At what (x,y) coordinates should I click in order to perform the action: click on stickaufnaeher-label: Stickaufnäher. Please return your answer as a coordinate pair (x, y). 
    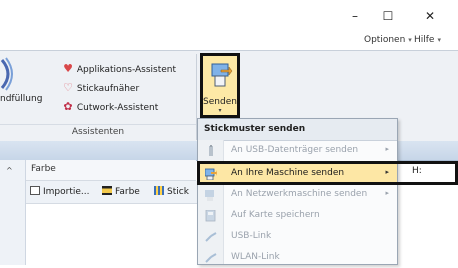
    Looking at the image, I should click on (108, 89).